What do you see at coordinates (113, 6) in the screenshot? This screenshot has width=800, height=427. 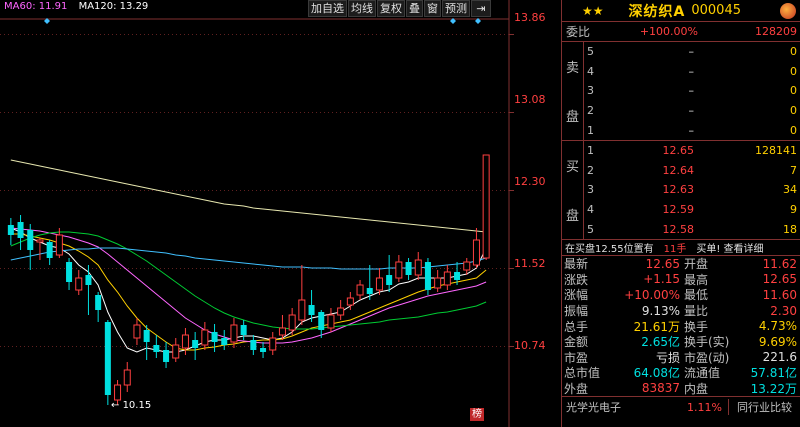 I see `ma120-legend: MA120: 13.29` at bounding box center [113, 6].